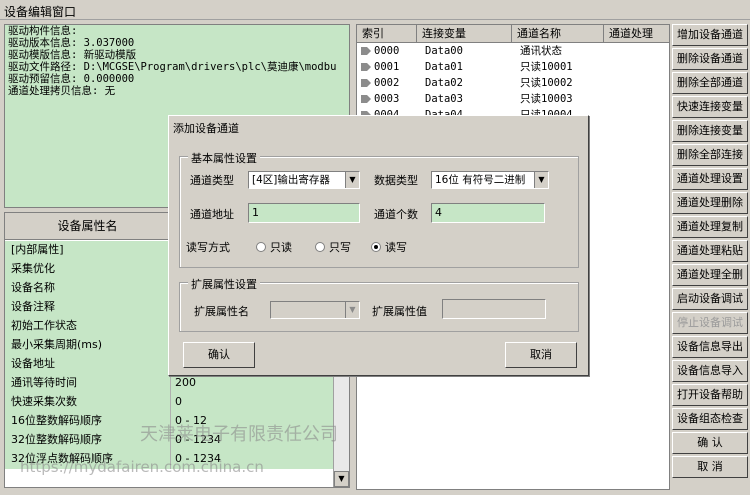 The image size is (750, 495). I want to click on table-row: 0001 Data01 只读10001, so click(513, 68).